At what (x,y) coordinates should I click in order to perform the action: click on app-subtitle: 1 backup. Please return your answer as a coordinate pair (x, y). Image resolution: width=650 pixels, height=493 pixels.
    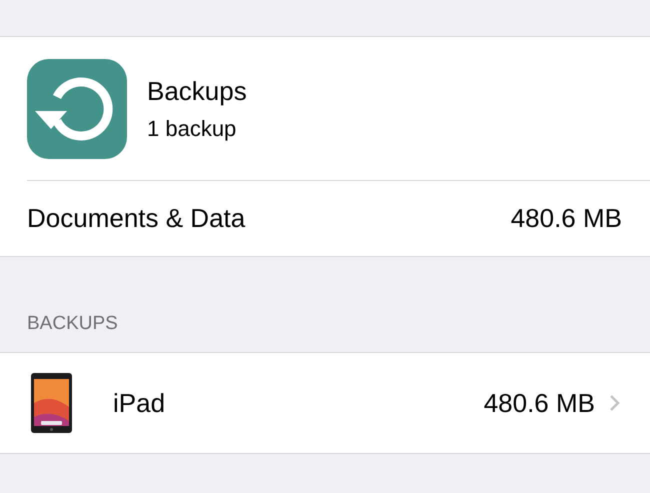
    Looking at the image, I should click on (192, 128).